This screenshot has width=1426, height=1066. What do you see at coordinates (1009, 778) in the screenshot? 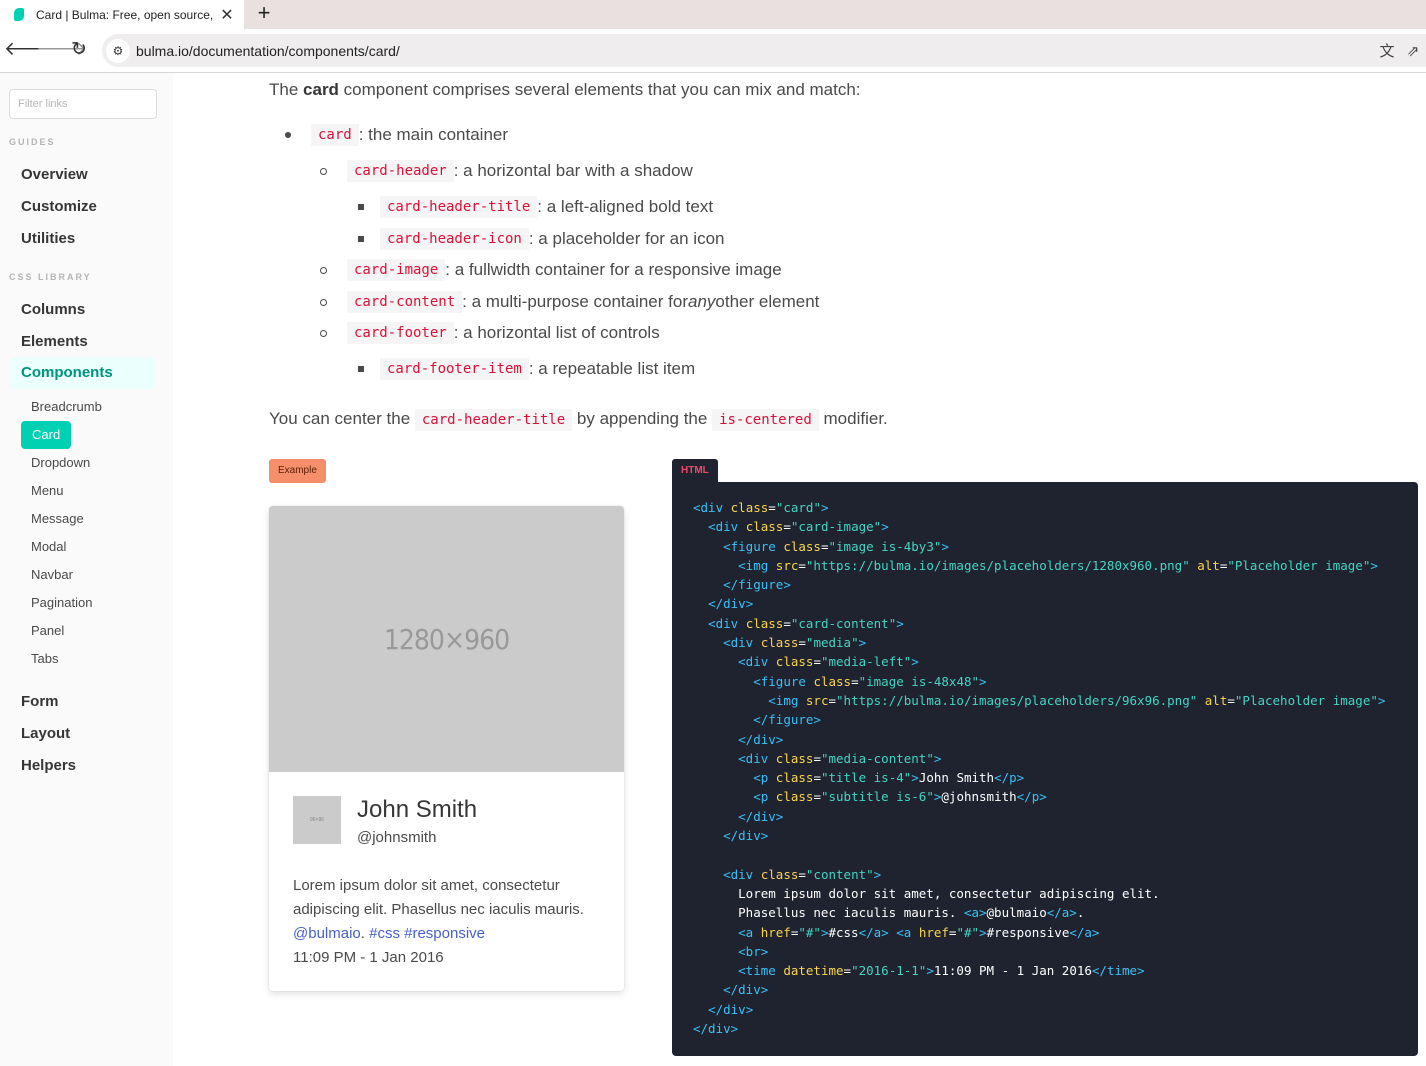
I see `code-token: </p>` at bounding box center [1009, 778].